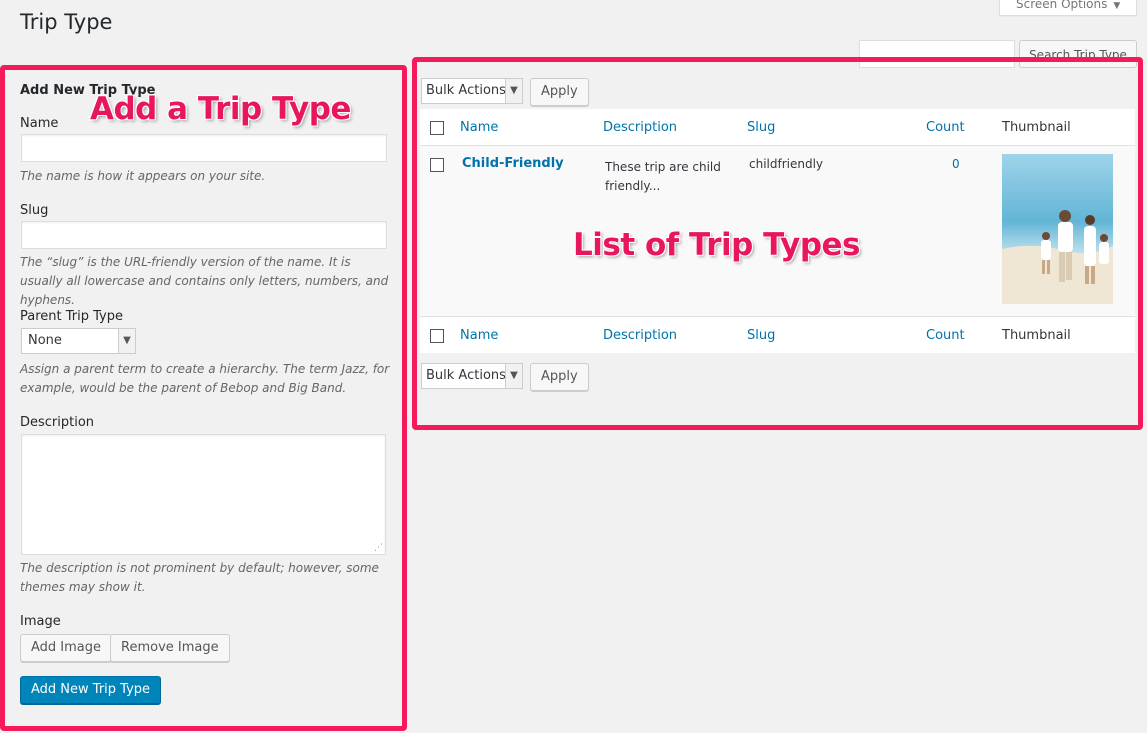 This screenshot has height=733, width=1147. What do you see at coordinates (717, 245) in the screenshot?
I see `list-callout: List of Trip Types` at bounding box center [717, 245].